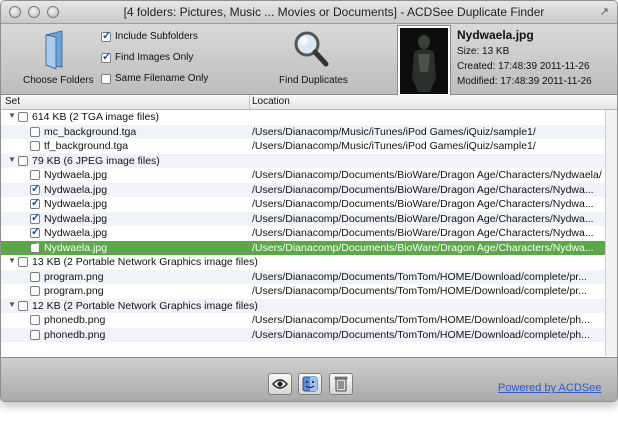 The height and width of the screenshot is (422, 618). I want to click on preview-created: Created: 17:48:39 2011-11-26, so click(523, 66).